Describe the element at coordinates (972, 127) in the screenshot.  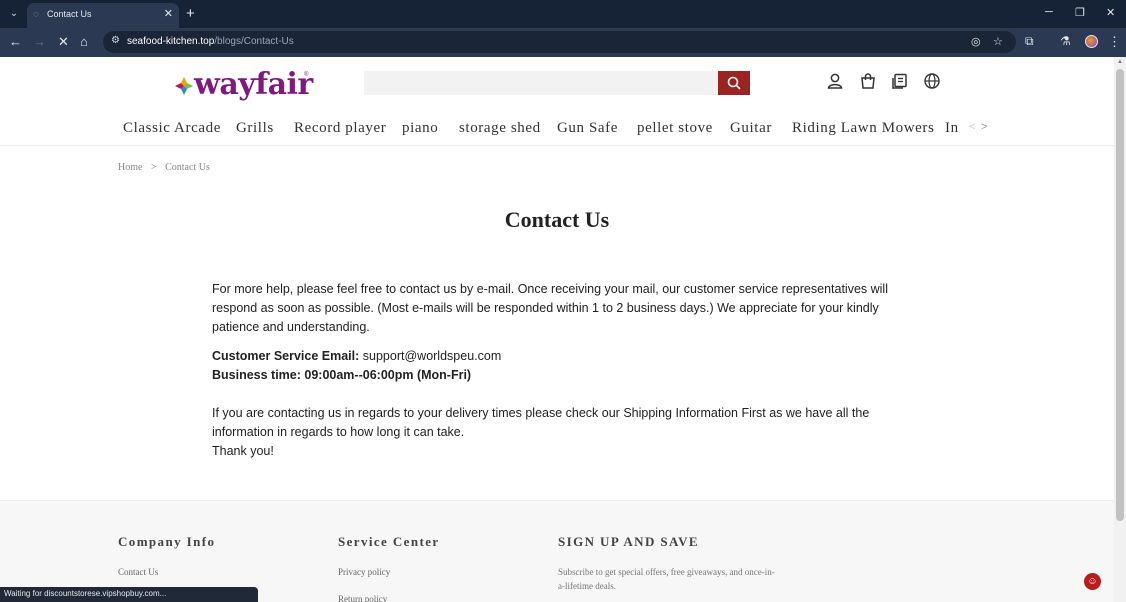
I see `nav-prev-icon: <` at that location.